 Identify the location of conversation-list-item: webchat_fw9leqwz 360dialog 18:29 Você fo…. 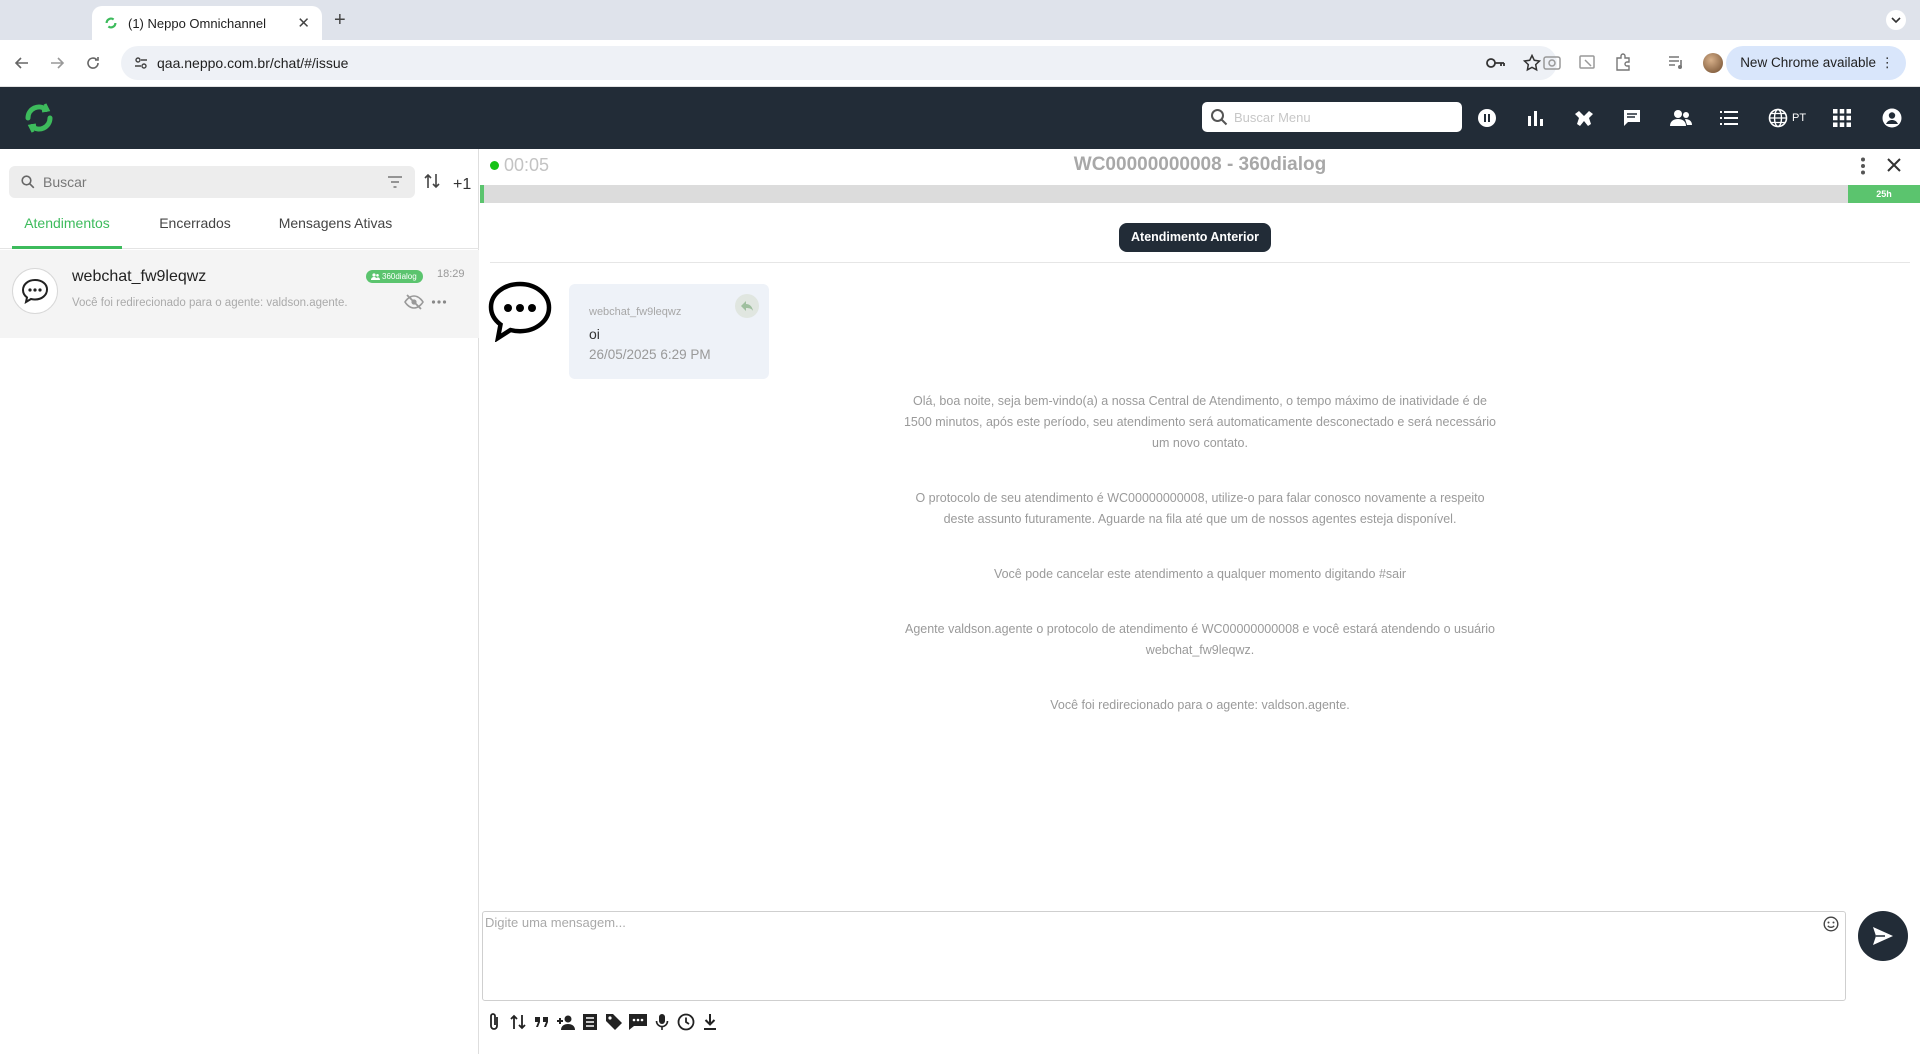
(239, 294).